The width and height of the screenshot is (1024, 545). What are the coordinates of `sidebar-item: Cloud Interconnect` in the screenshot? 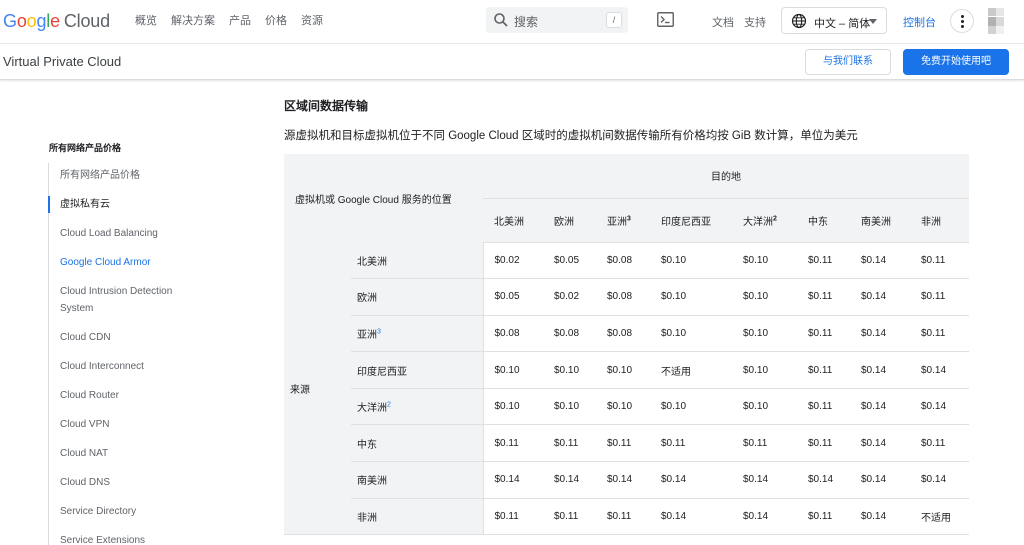 It's located at (129, 366).